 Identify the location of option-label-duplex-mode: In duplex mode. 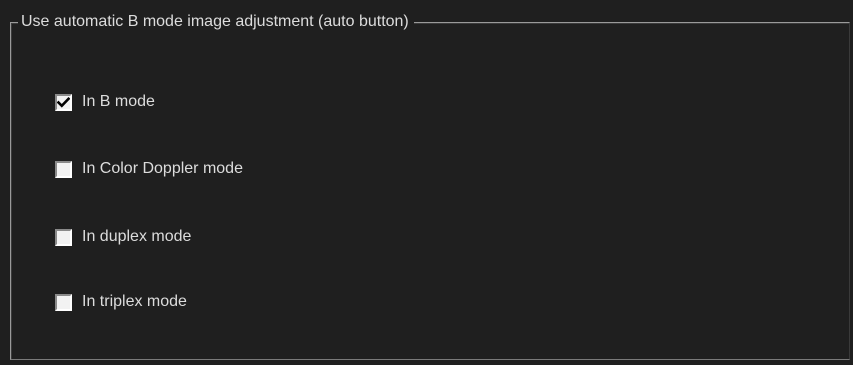
(137, 236).